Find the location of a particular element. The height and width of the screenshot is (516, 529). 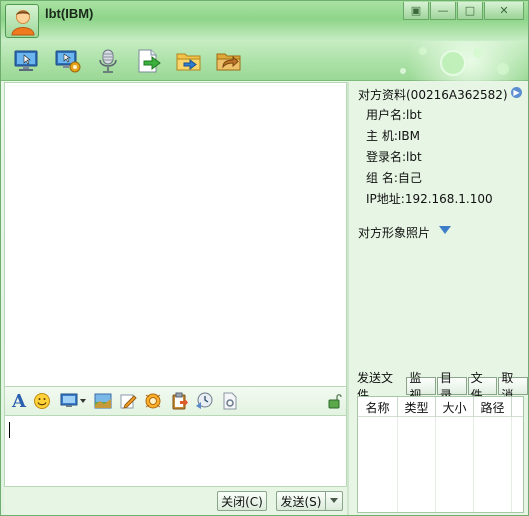

minimize-icon: — is located at coordinates (443, 10).